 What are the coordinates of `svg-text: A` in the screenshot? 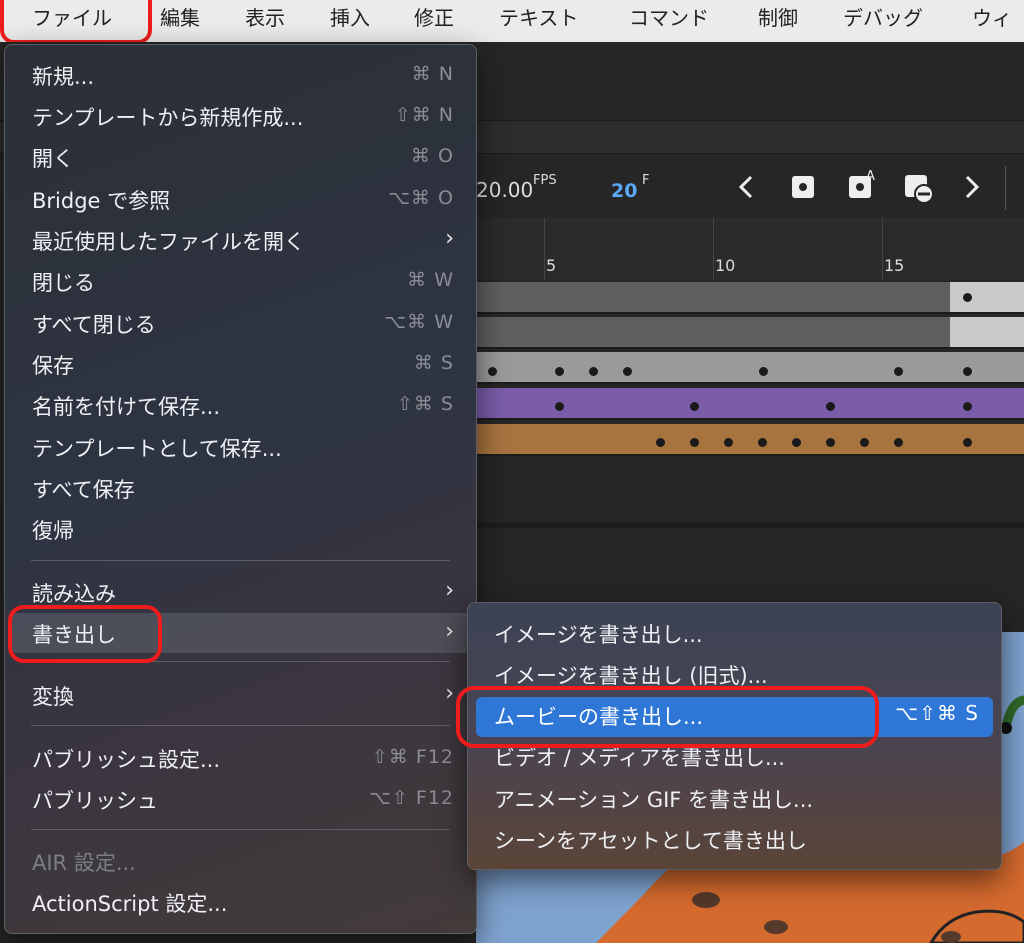 It's located at (870, 176).